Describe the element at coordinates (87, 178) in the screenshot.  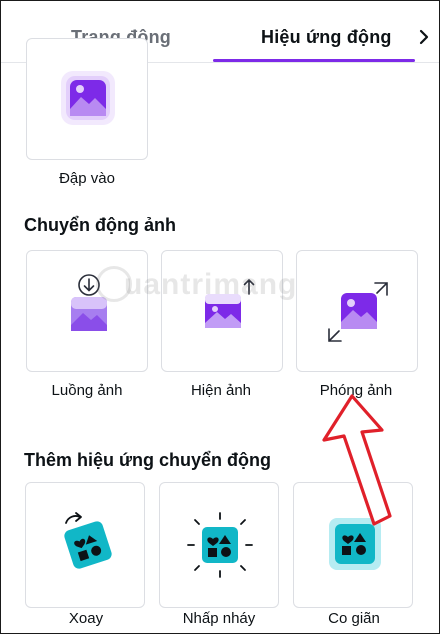
I see `tile-label-dap-vao: Đập vào` at that location.